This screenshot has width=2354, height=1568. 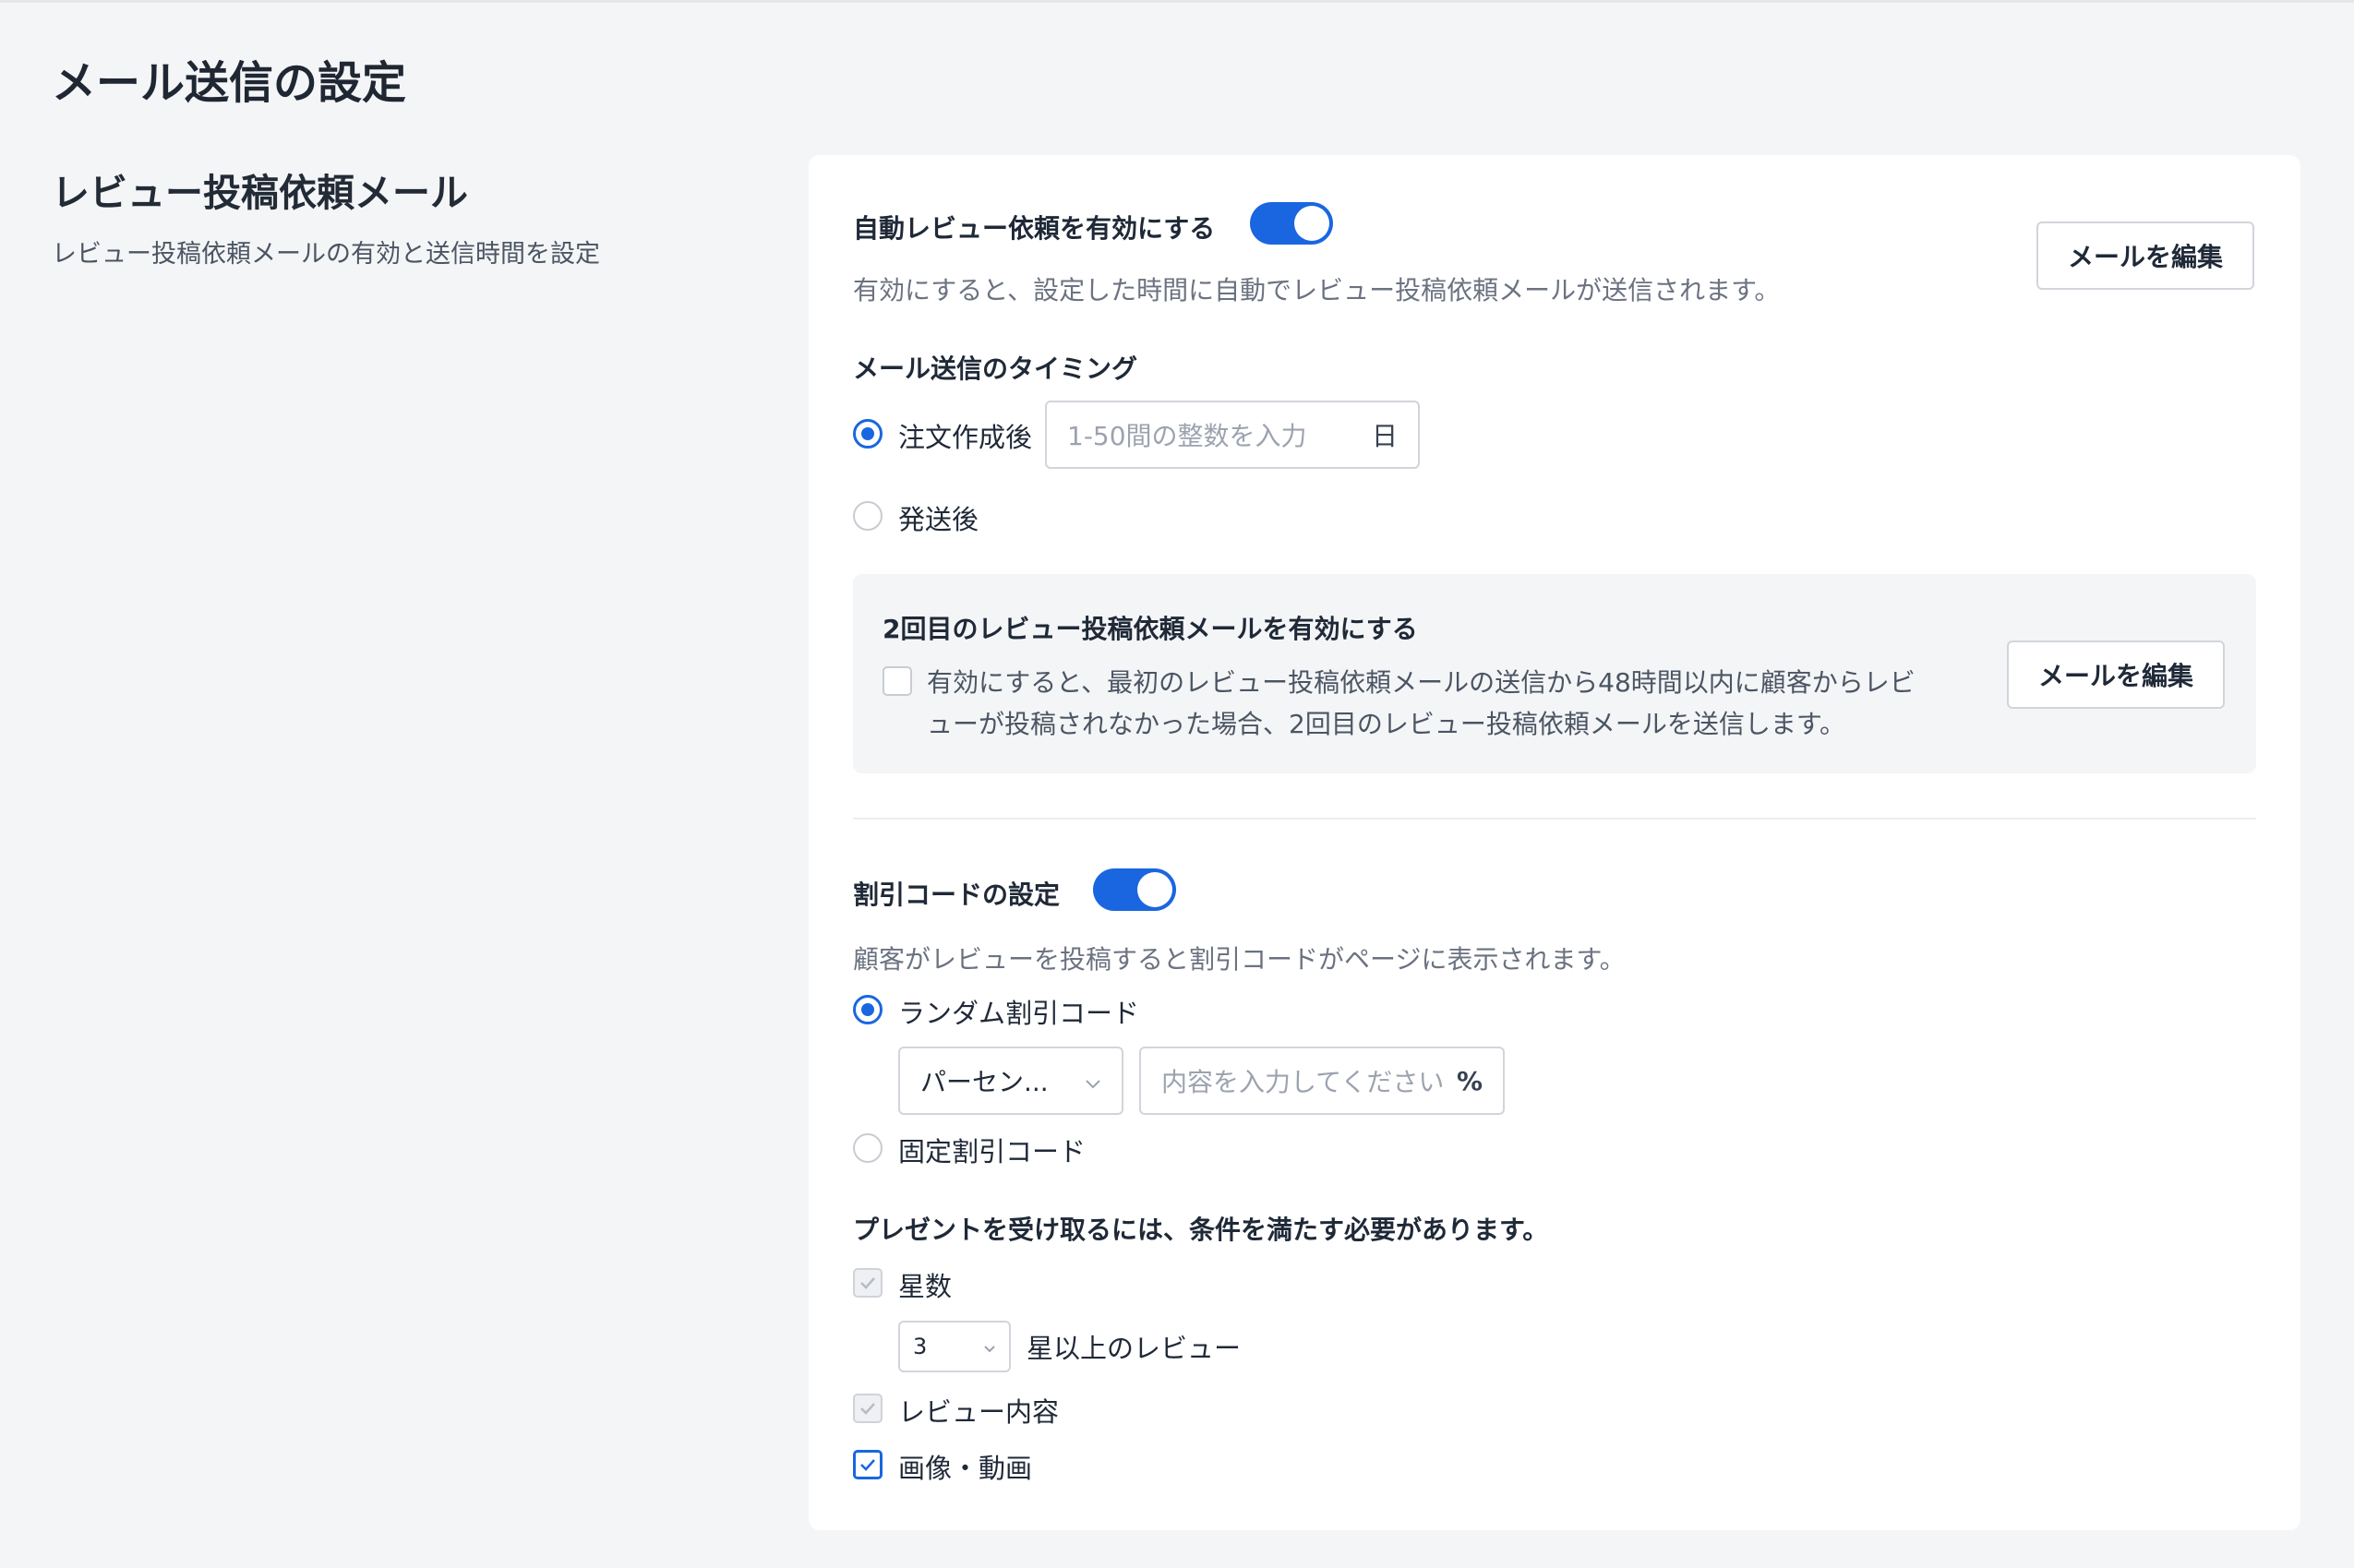 I want to click on auto-review-label: 自動レビュー依頼を有効にする, so click(x=1034, y=229).